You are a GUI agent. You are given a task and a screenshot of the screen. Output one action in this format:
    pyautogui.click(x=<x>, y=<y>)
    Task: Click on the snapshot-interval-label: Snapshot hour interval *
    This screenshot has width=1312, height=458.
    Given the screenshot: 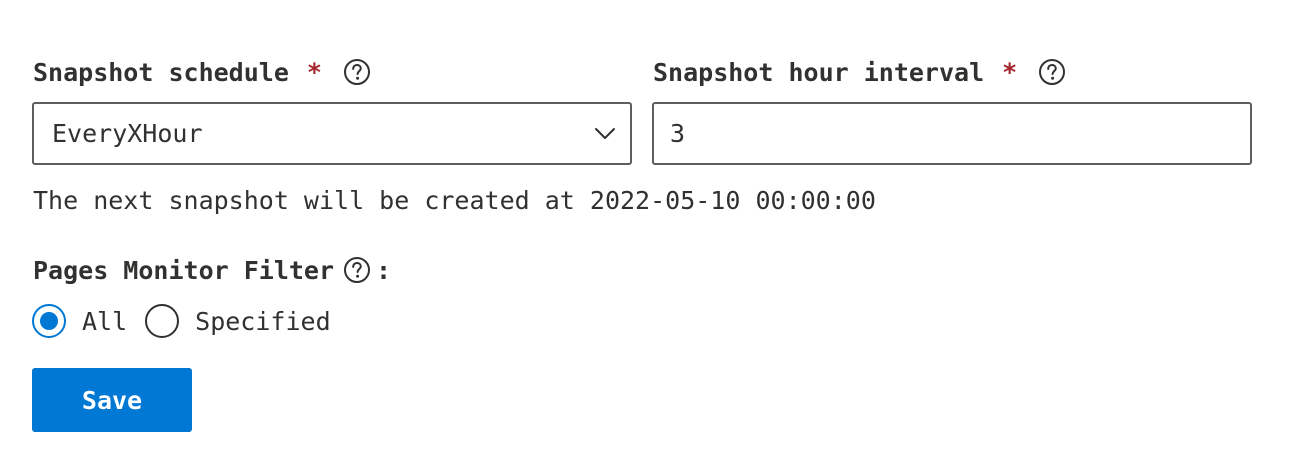 What is the action you would take?
    pyautogui.click(x=860, y=72)
    